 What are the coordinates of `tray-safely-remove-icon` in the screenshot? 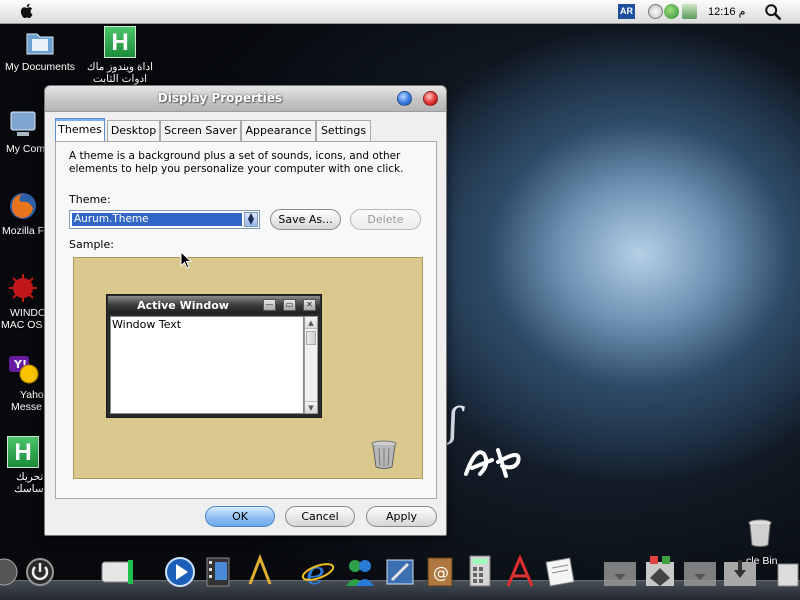 It's located at (689, 11).